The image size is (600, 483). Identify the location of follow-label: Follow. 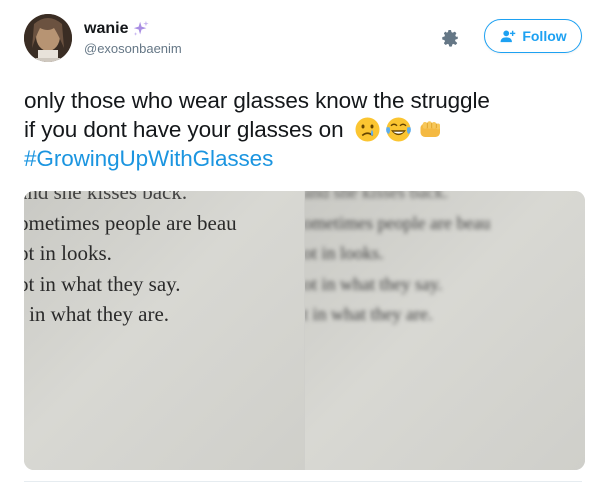
(544, 36).